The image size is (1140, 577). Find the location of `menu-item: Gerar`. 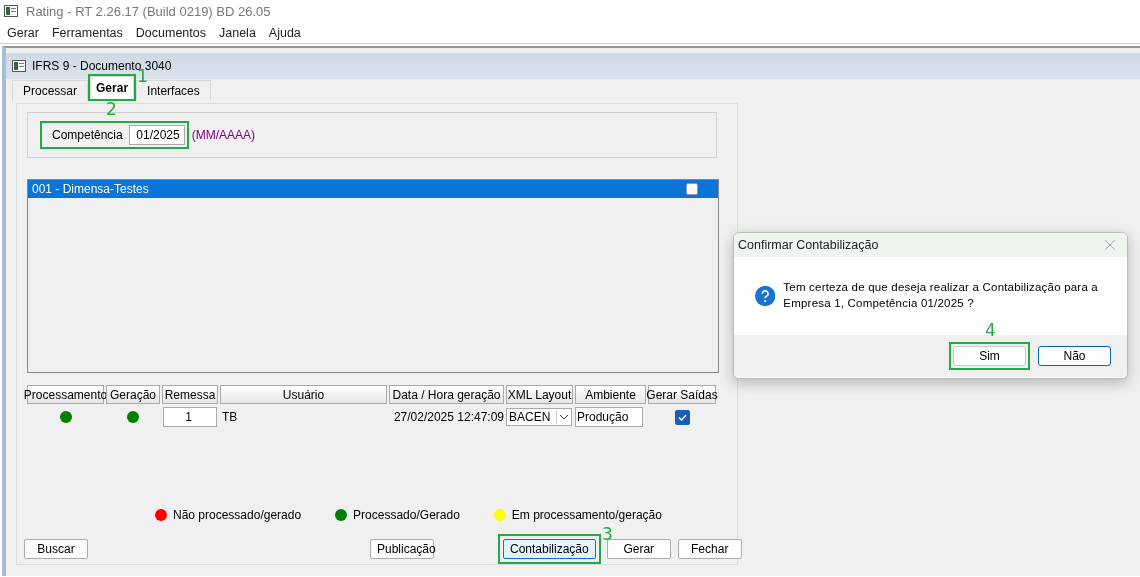

menu-item: Gerar is located at coordinates (23, 32).